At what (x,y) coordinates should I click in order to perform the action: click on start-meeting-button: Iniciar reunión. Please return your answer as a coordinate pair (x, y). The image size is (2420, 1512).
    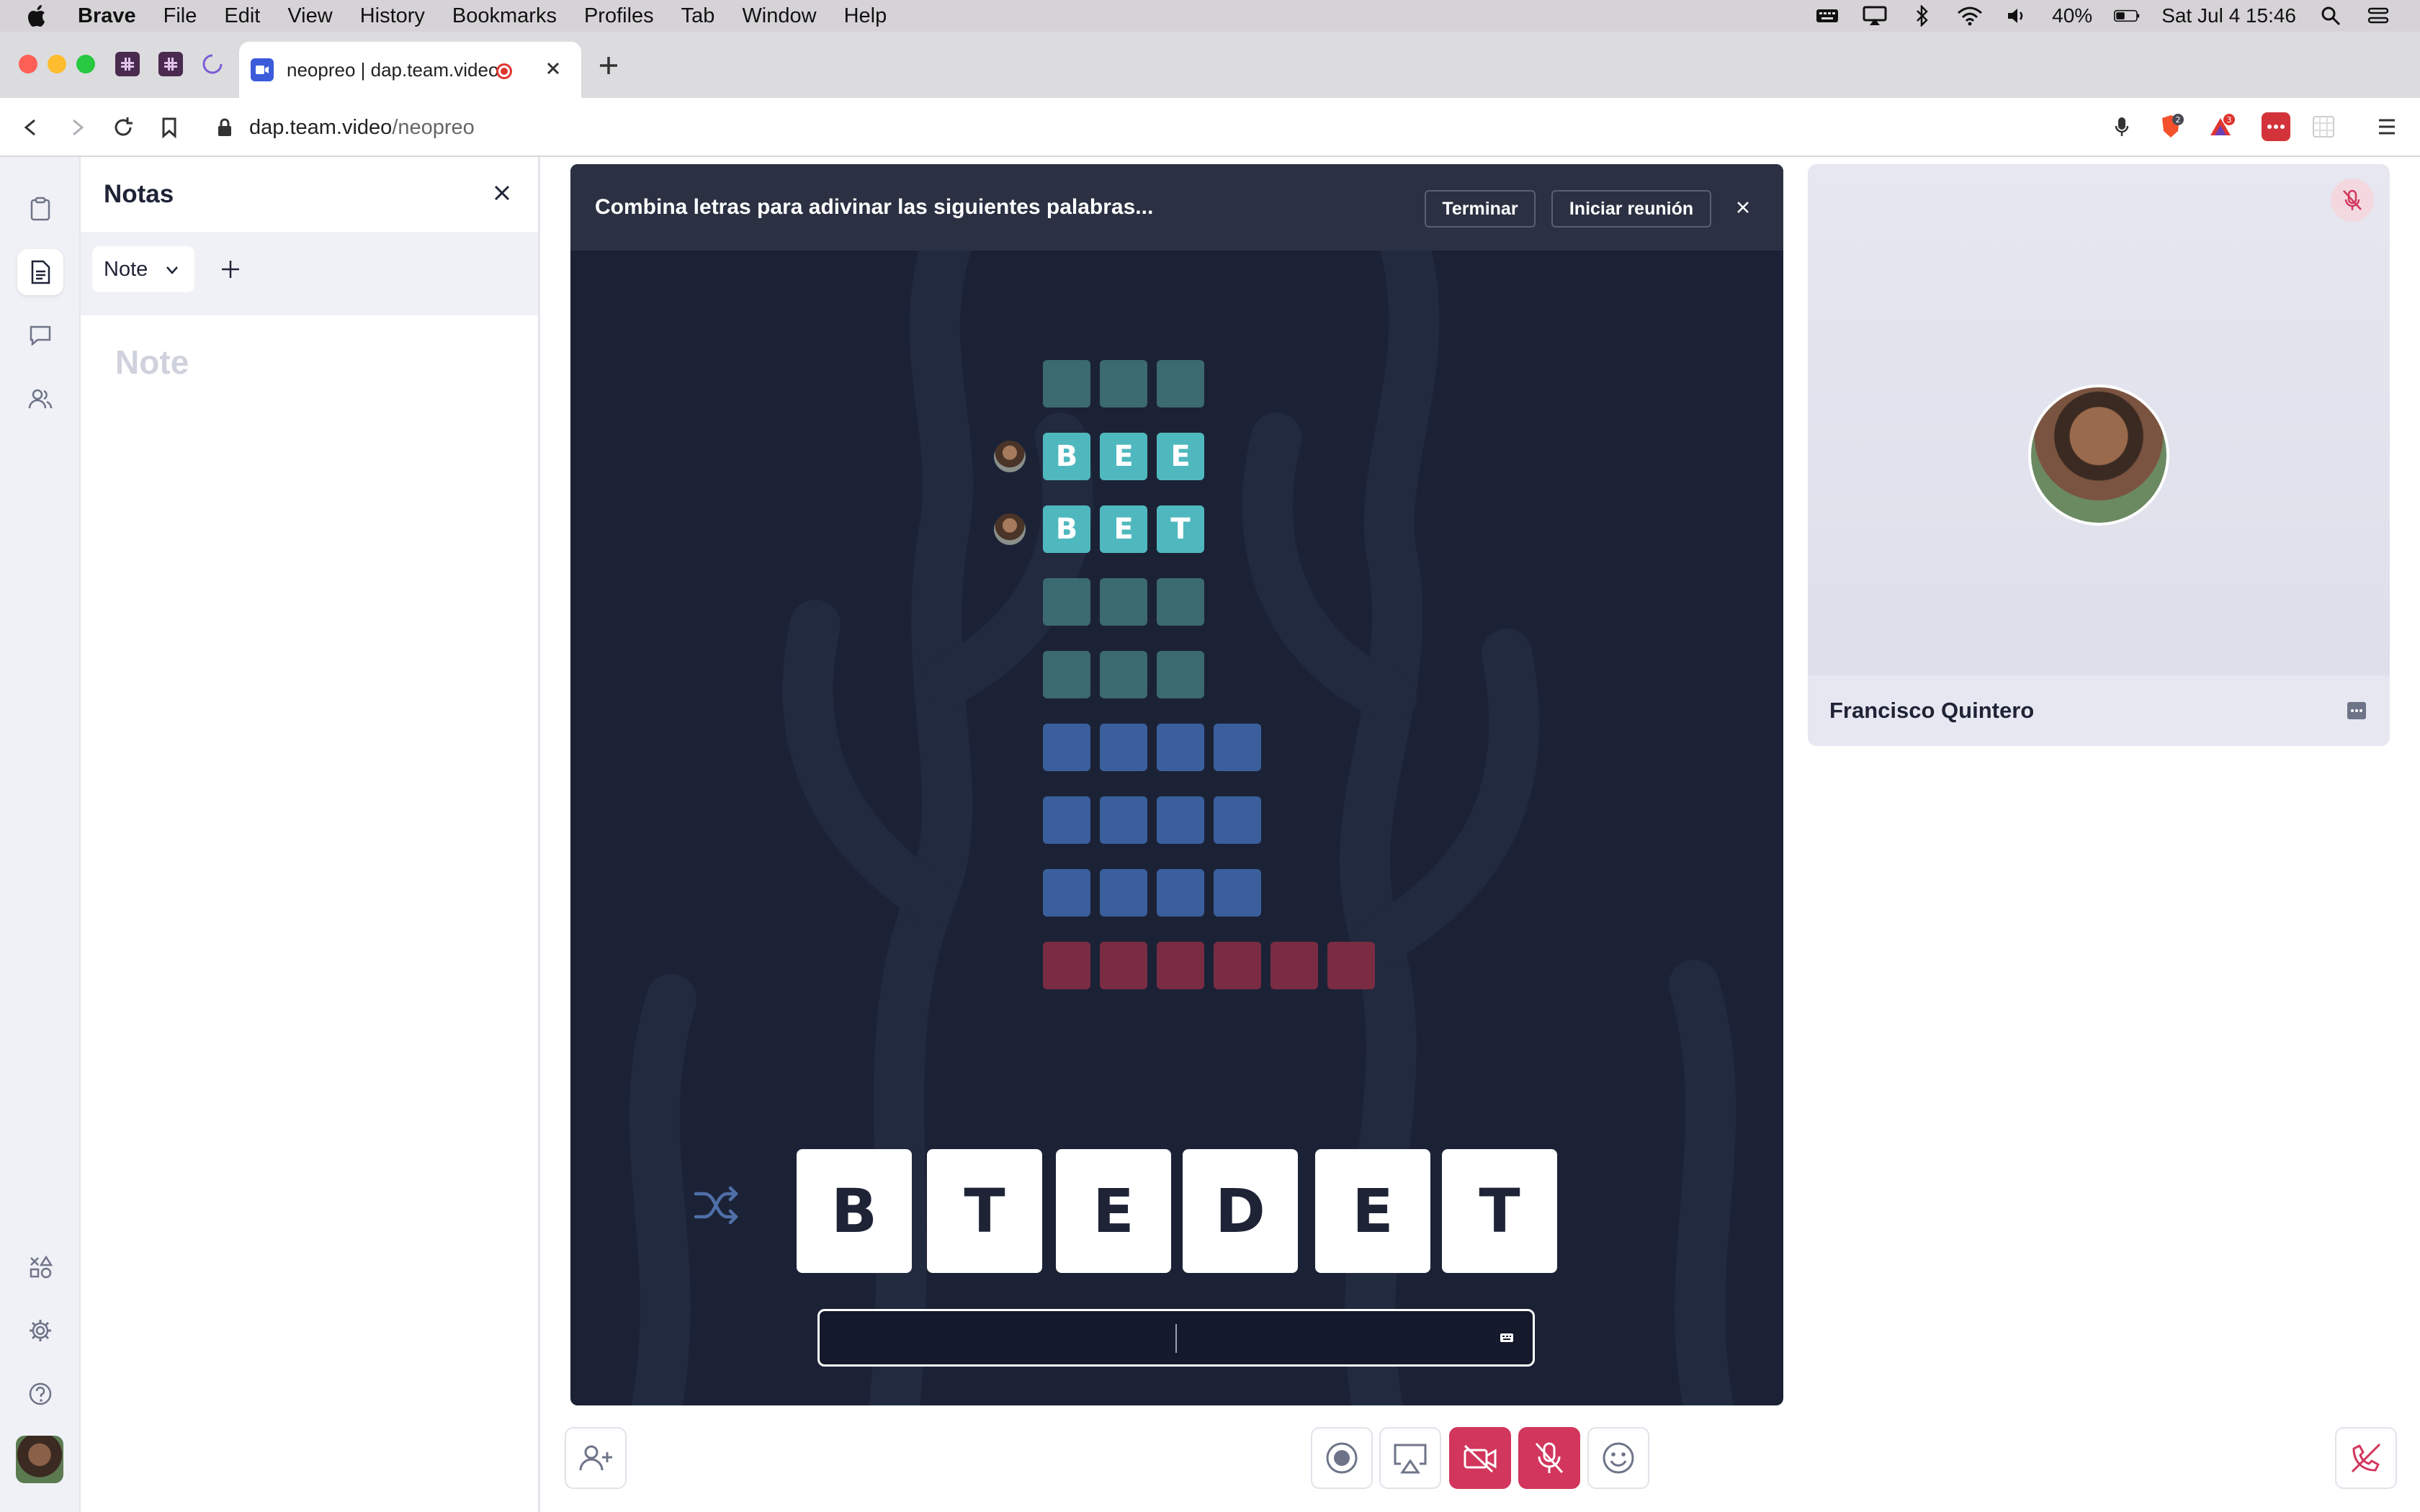
    Looking at the image, I should click on (1631, 209).